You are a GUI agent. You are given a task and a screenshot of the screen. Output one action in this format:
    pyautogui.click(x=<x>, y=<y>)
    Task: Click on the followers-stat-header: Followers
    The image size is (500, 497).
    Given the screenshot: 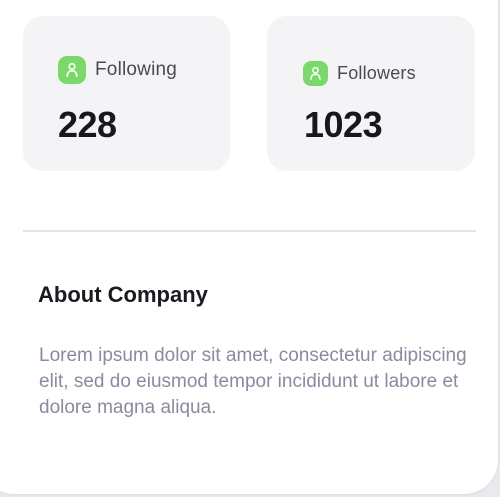 What is the action you would take?
    pyautogui.click(x=359, y=73)
    